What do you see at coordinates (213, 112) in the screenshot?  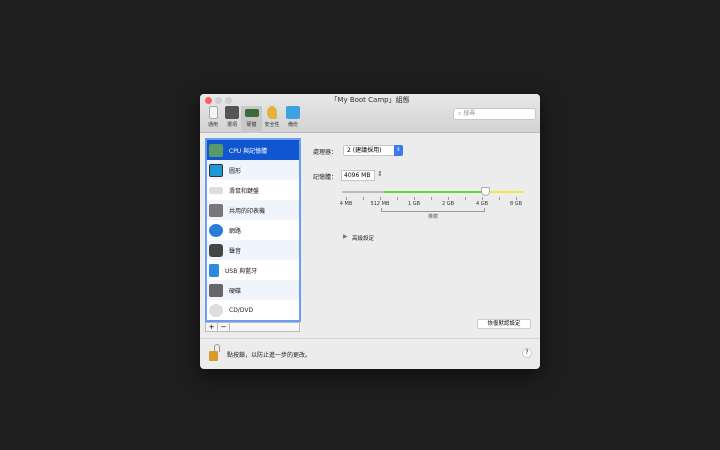 I see `switch-icon` at bounding box center [213, 112].